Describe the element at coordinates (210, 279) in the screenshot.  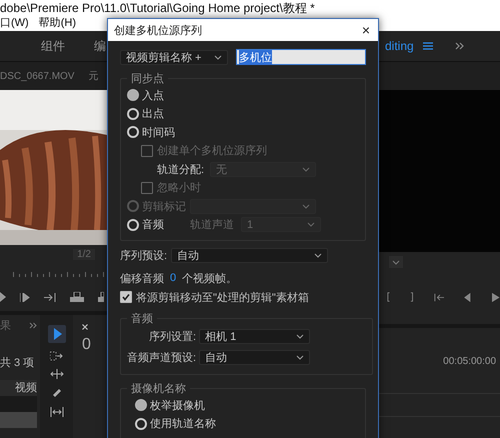
I see `unit-label: 个视频帧。` at that location.